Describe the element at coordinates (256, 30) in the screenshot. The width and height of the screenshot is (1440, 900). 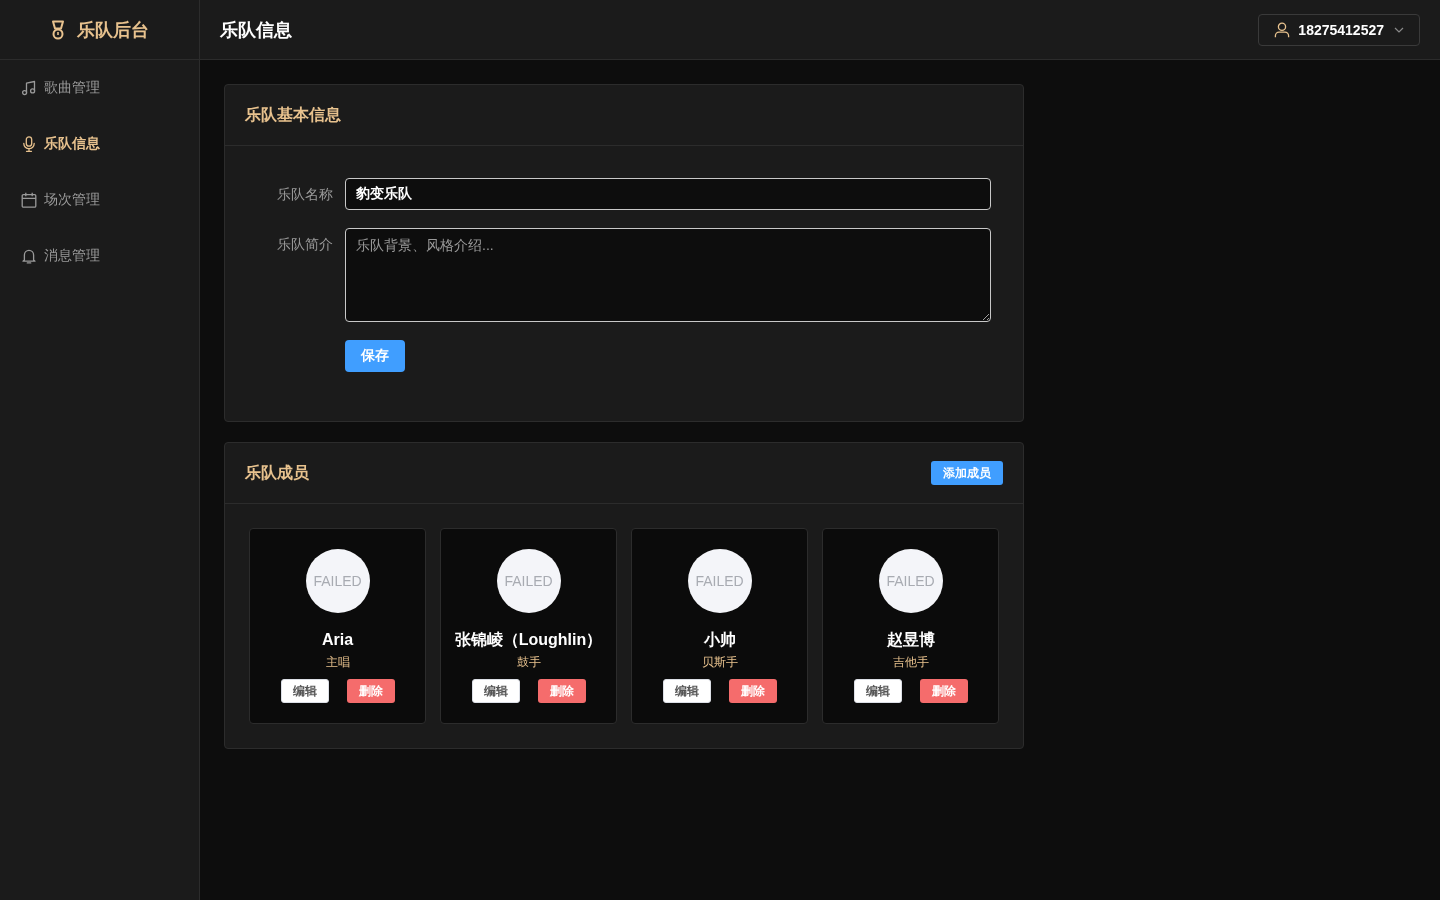
I see `page-title: 乐队信息` at that location.